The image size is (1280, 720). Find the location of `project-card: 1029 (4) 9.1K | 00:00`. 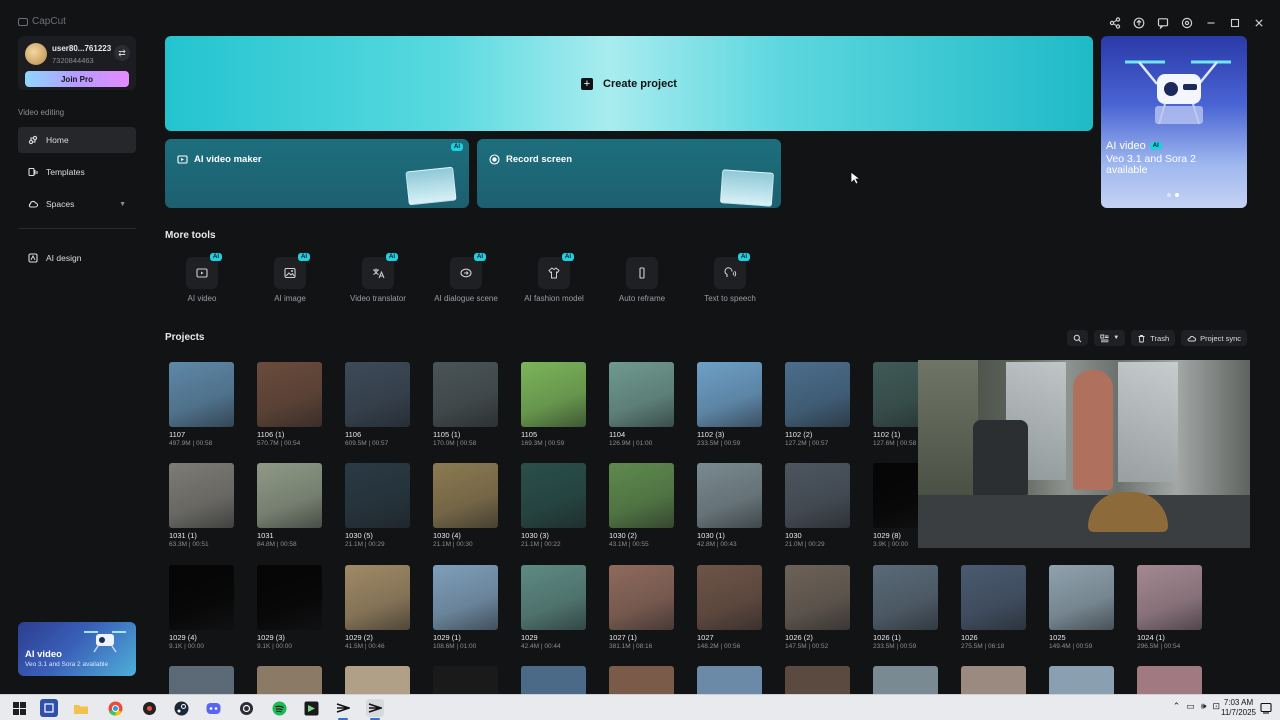

project-card: 1029 (4) 9.1K | 00:00 is located at coordinates (205, 609).